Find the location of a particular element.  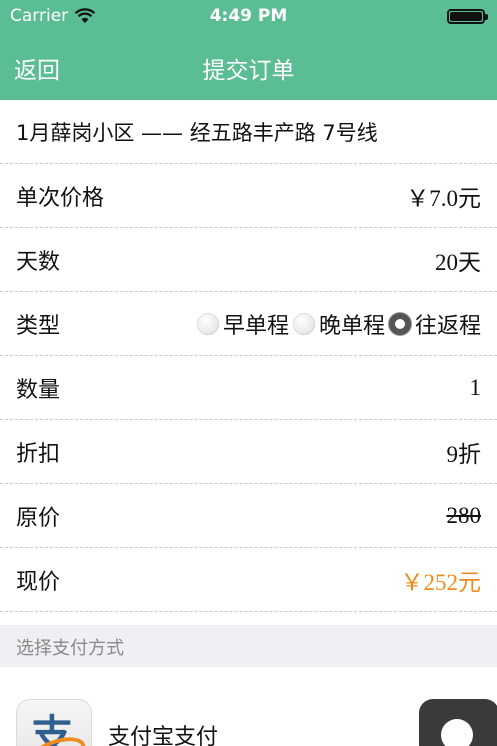

alipay-select-toggle is located at coordinates (458, 722).